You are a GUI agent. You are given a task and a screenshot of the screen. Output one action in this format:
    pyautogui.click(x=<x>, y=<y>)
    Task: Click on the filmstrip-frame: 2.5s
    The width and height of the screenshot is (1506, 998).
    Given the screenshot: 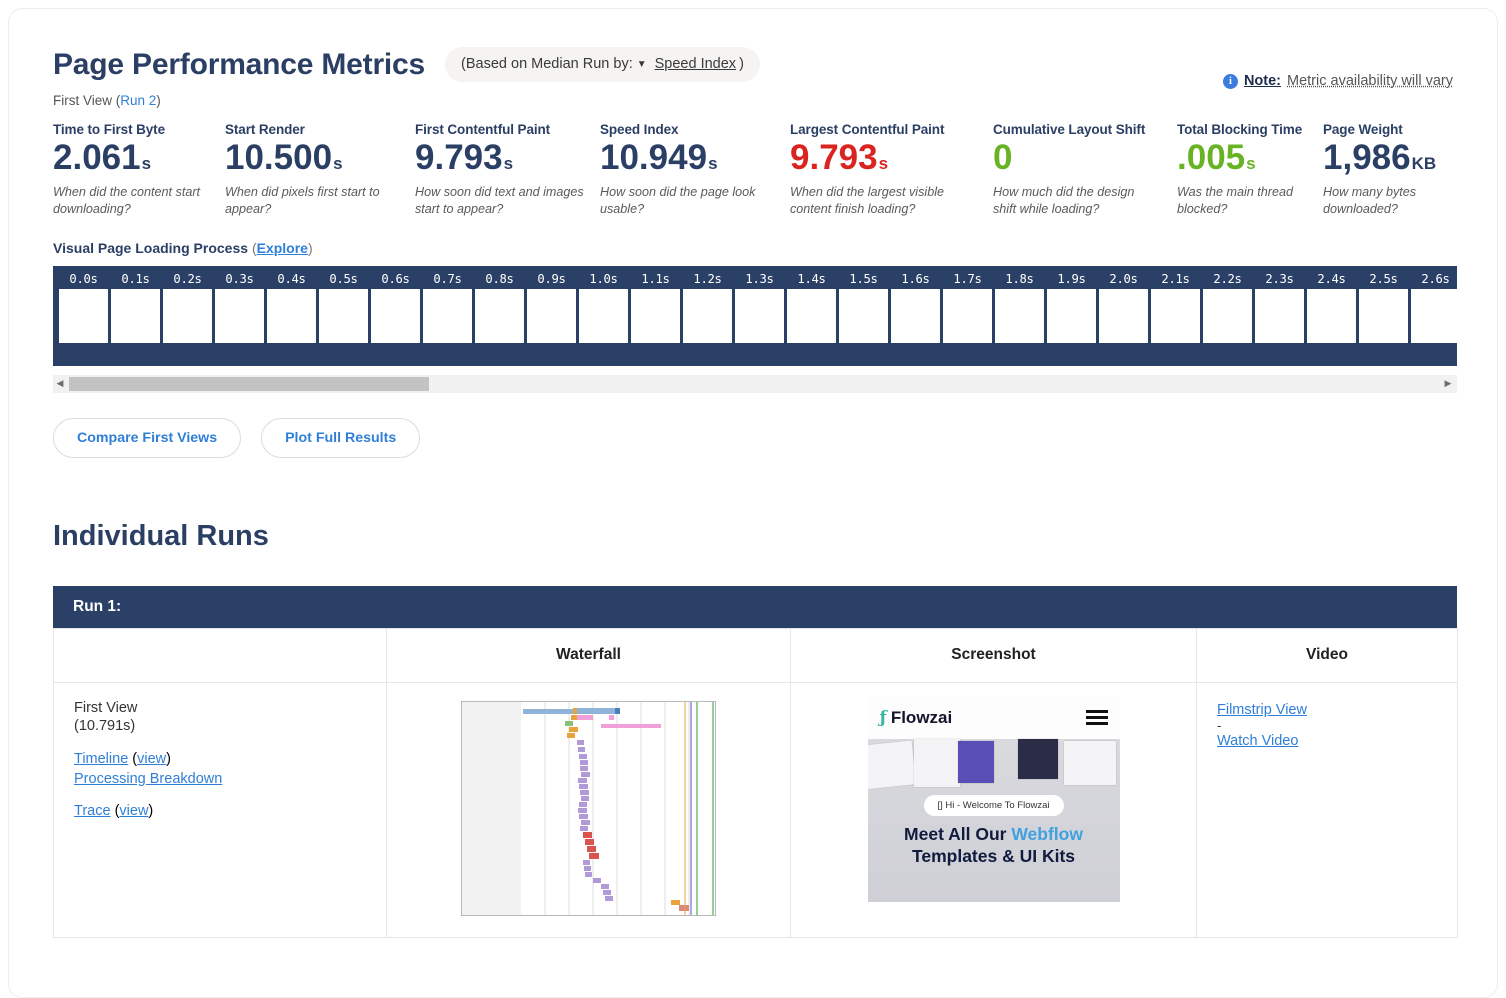 What is the action you would take?
    pyautogui.click(x=1383, y=316)
    